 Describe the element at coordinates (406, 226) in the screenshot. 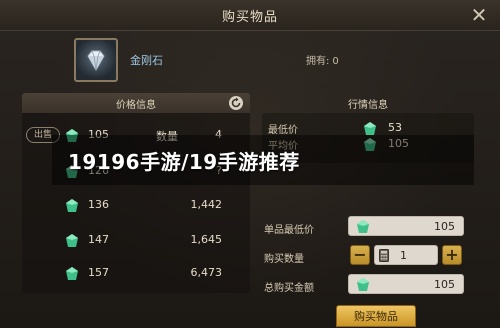

I see `unit-low-field: 105` at that location.